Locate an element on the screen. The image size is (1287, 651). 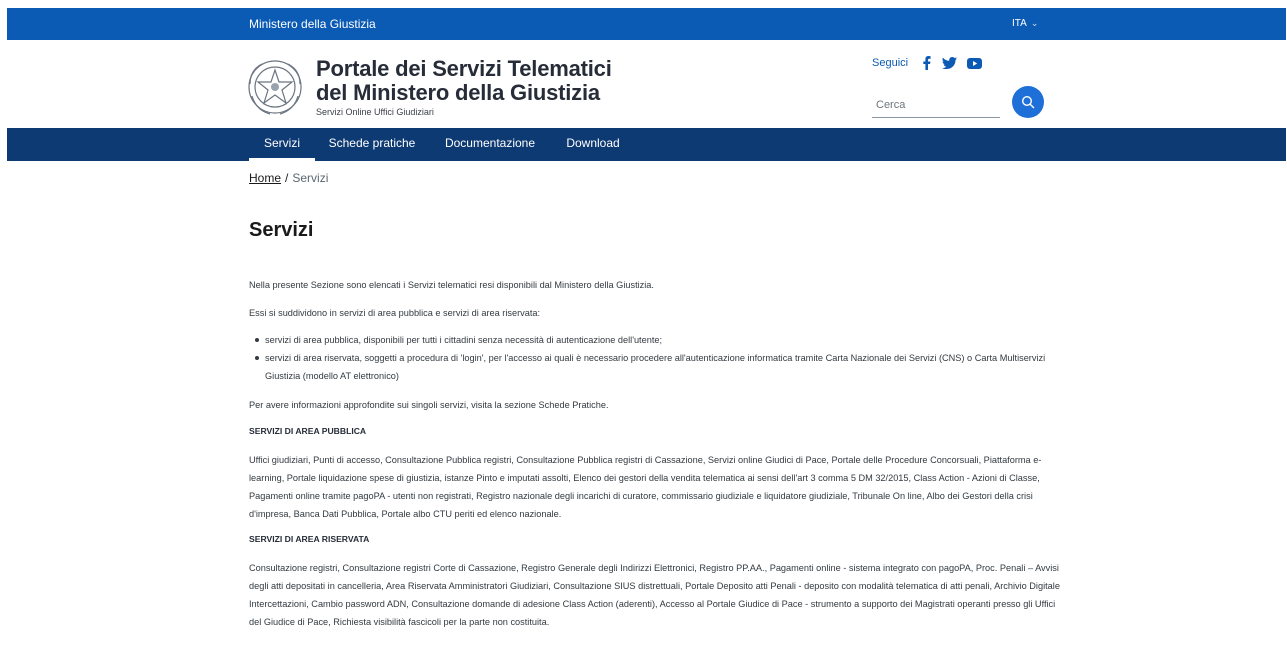
republic-emblem-icon is located at coordinates (275, 87).